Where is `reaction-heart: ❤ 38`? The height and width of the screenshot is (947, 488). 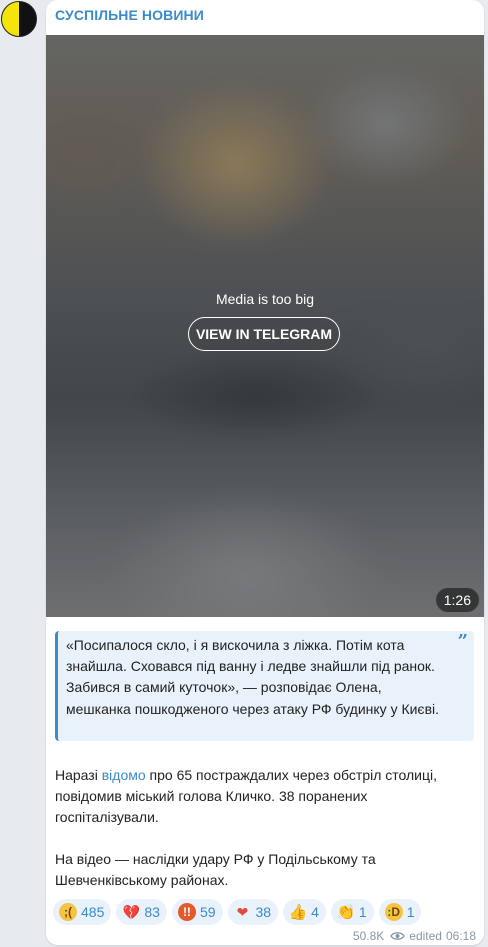
reaction-heart: ❤ 38 is located at coordinates (253, 912).